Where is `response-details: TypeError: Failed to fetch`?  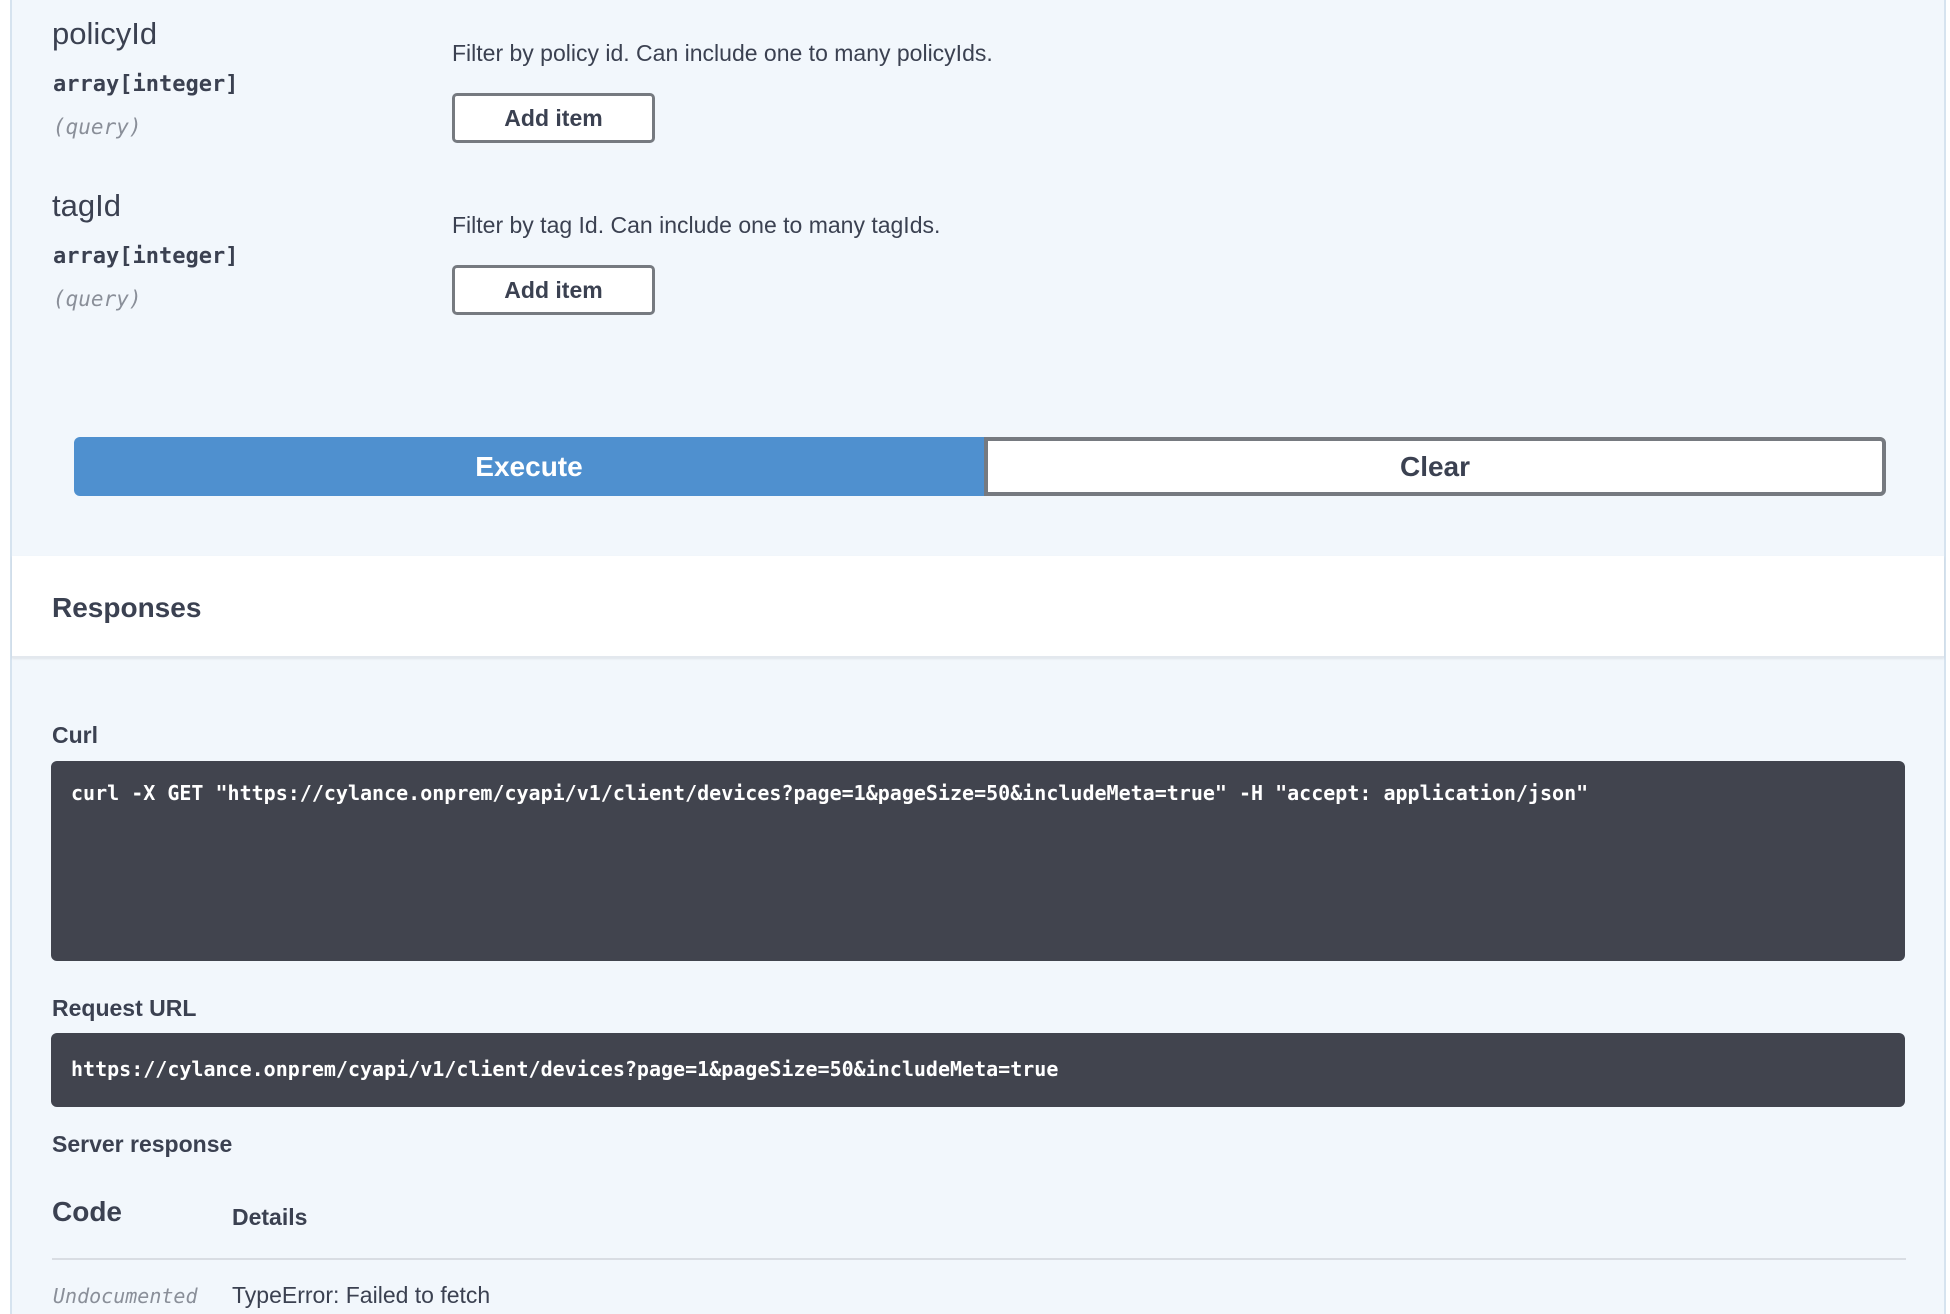 response-details: TypeError: Failed to fetch is located at coordinates (361, 1295).